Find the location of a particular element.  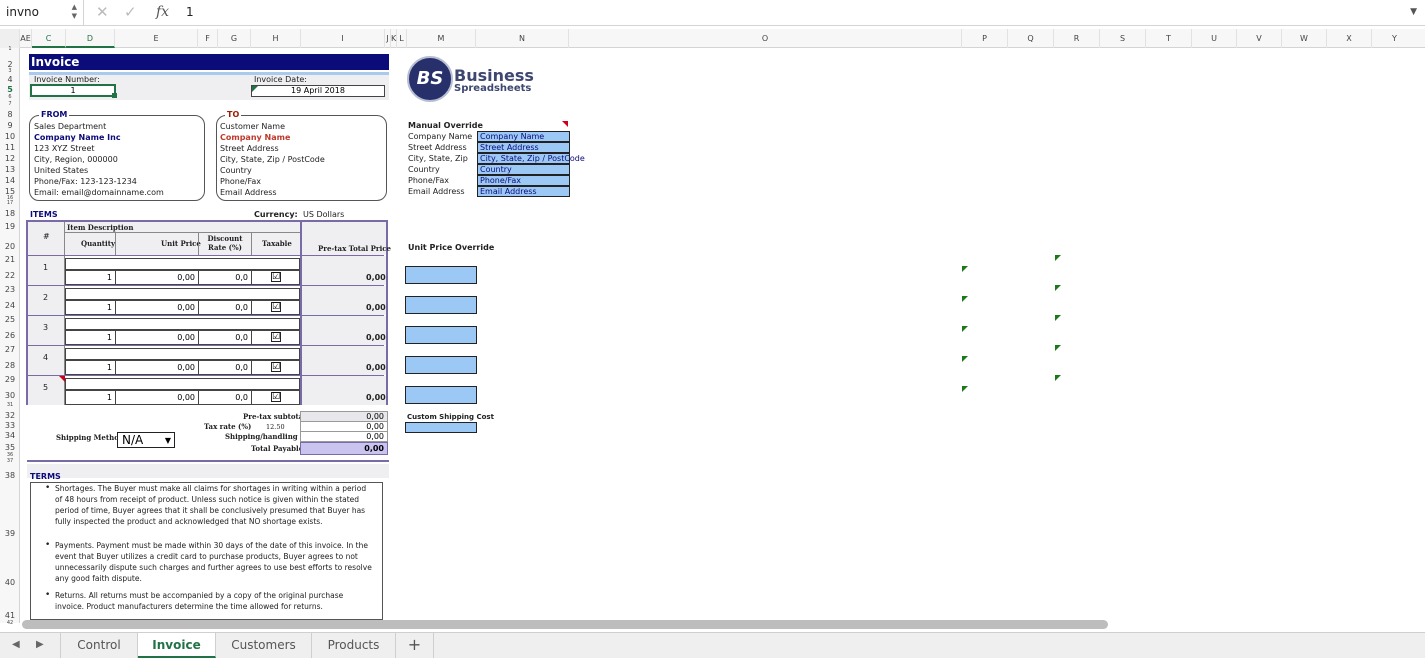

override-field: Phone/Fax is located at coordinates (523, 180).